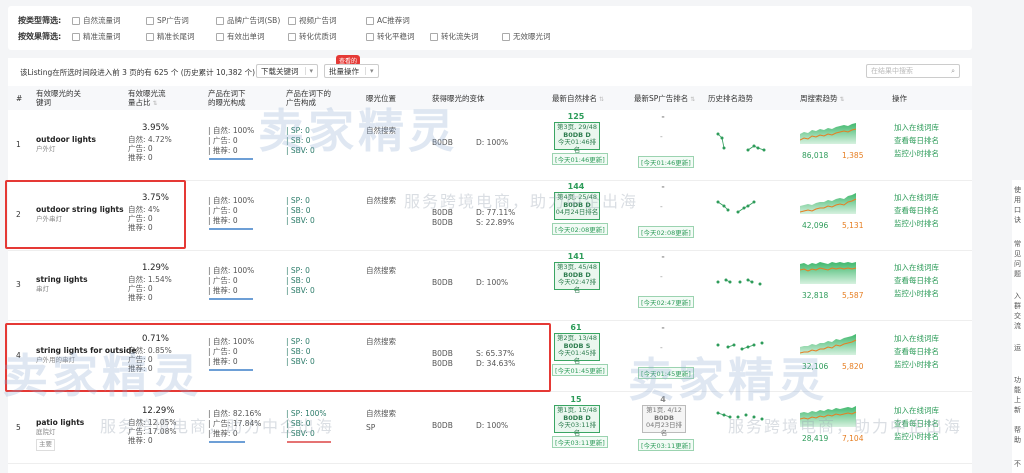 Image resolution: width=1024 pixels, height=473 pixels. What do you see at coordinates (576, 116) in the screenshot?
I see `natural-rank-value: 125` at bounding box center [576, 116].